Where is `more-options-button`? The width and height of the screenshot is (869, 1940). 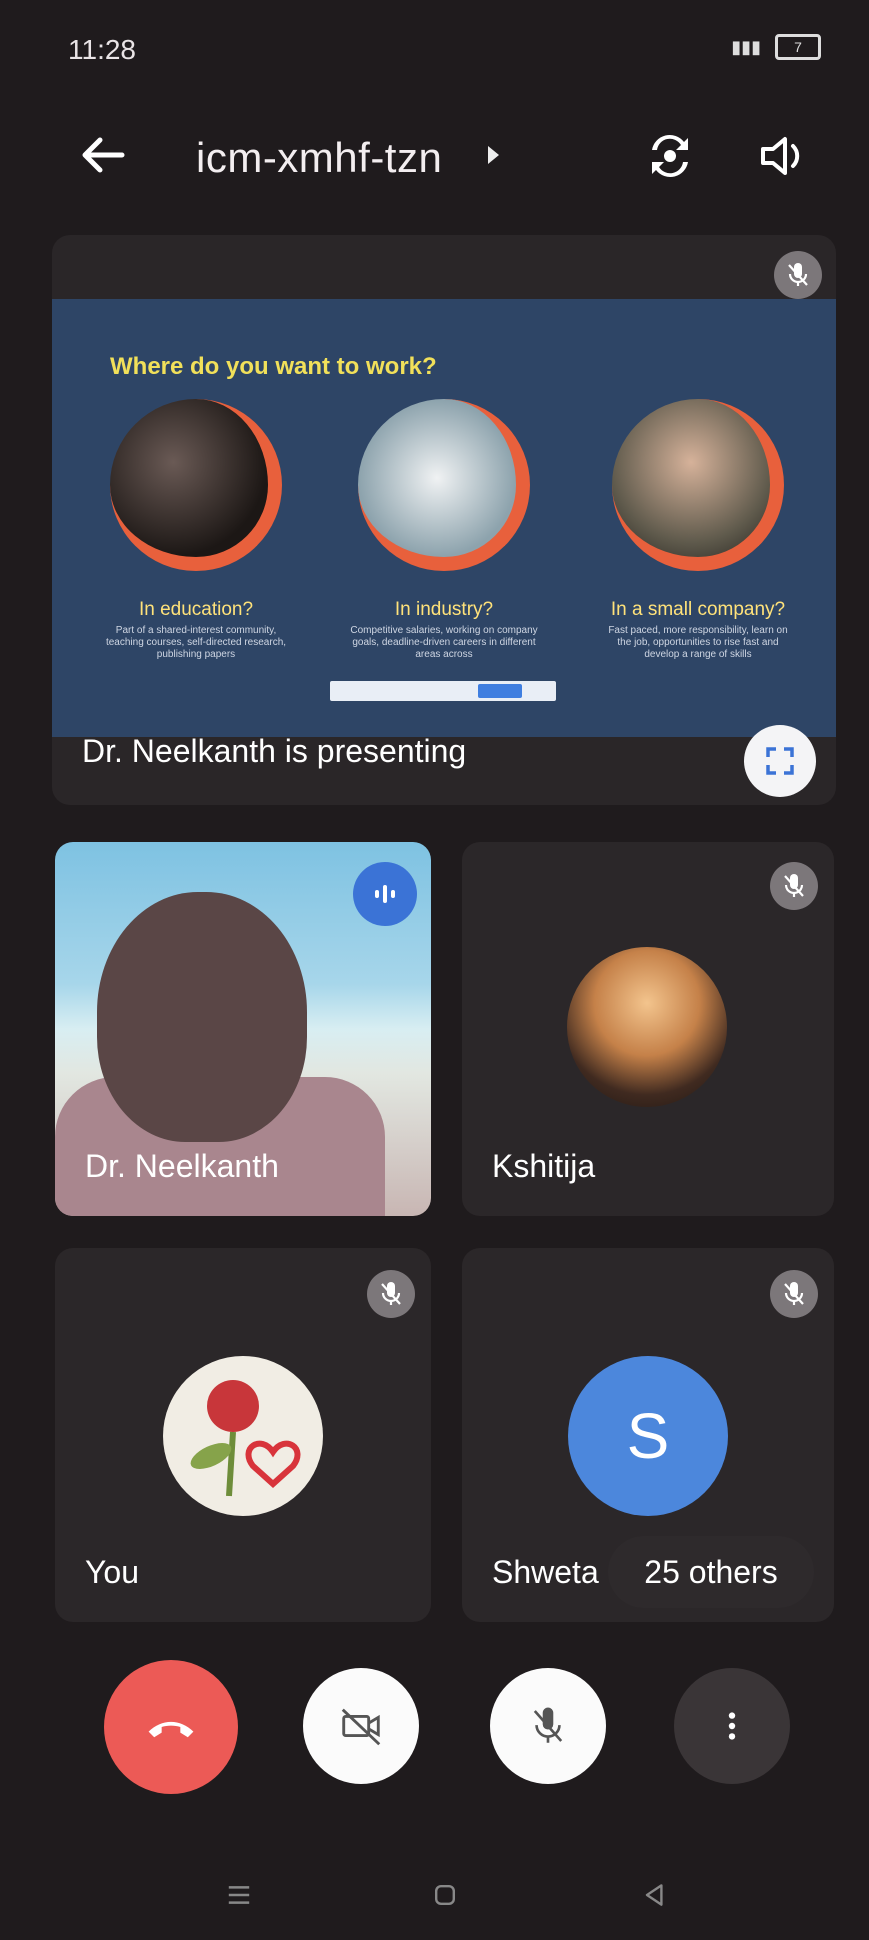
more-options-button is located at coordinates (732, 1726).